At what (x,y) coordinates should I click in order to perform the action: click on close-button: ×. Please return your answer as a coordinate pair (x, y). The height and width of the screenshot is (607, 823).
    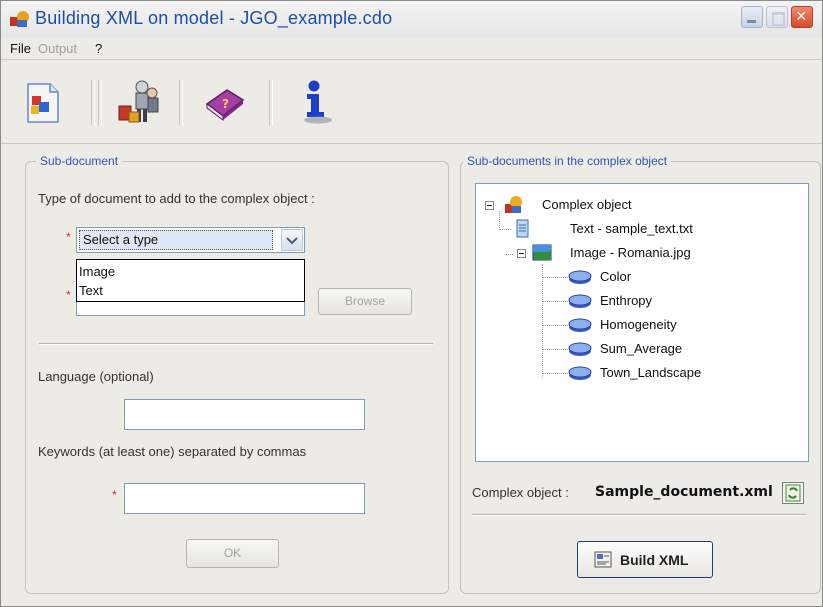
    Looking at the image, I should click on (802, 17).